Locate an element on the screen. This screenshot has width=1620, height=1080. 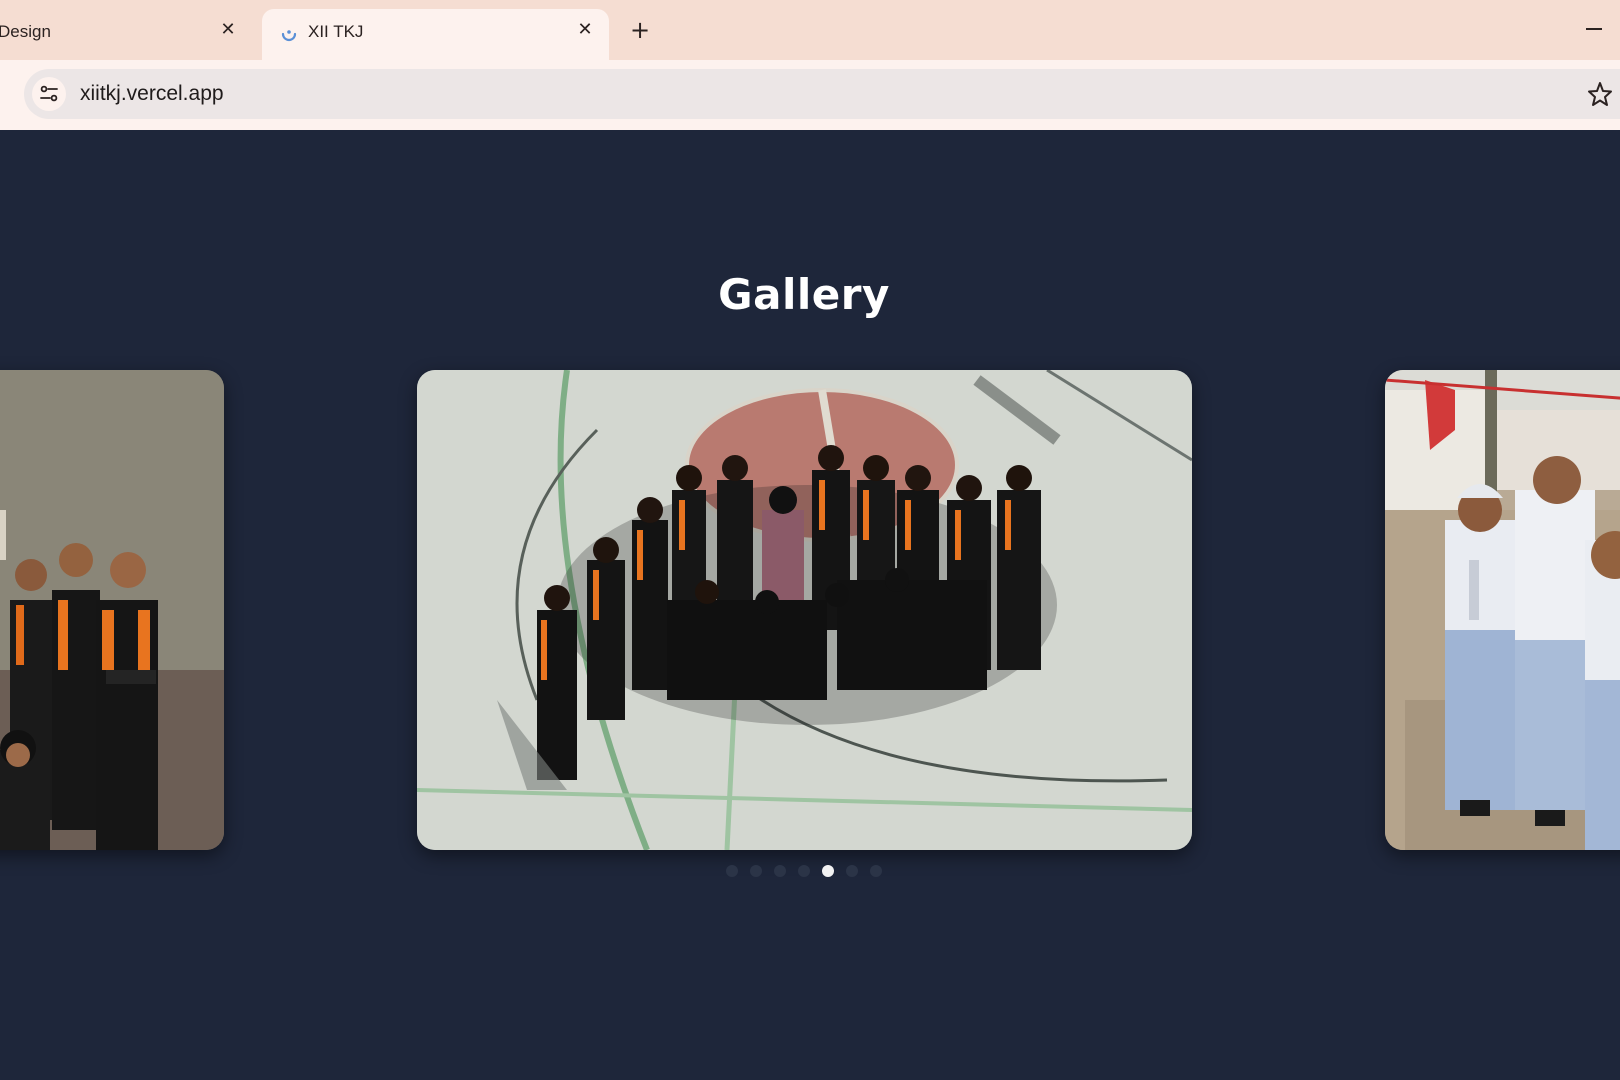
carousel-slide-next is located at coordinates (1502, 610).